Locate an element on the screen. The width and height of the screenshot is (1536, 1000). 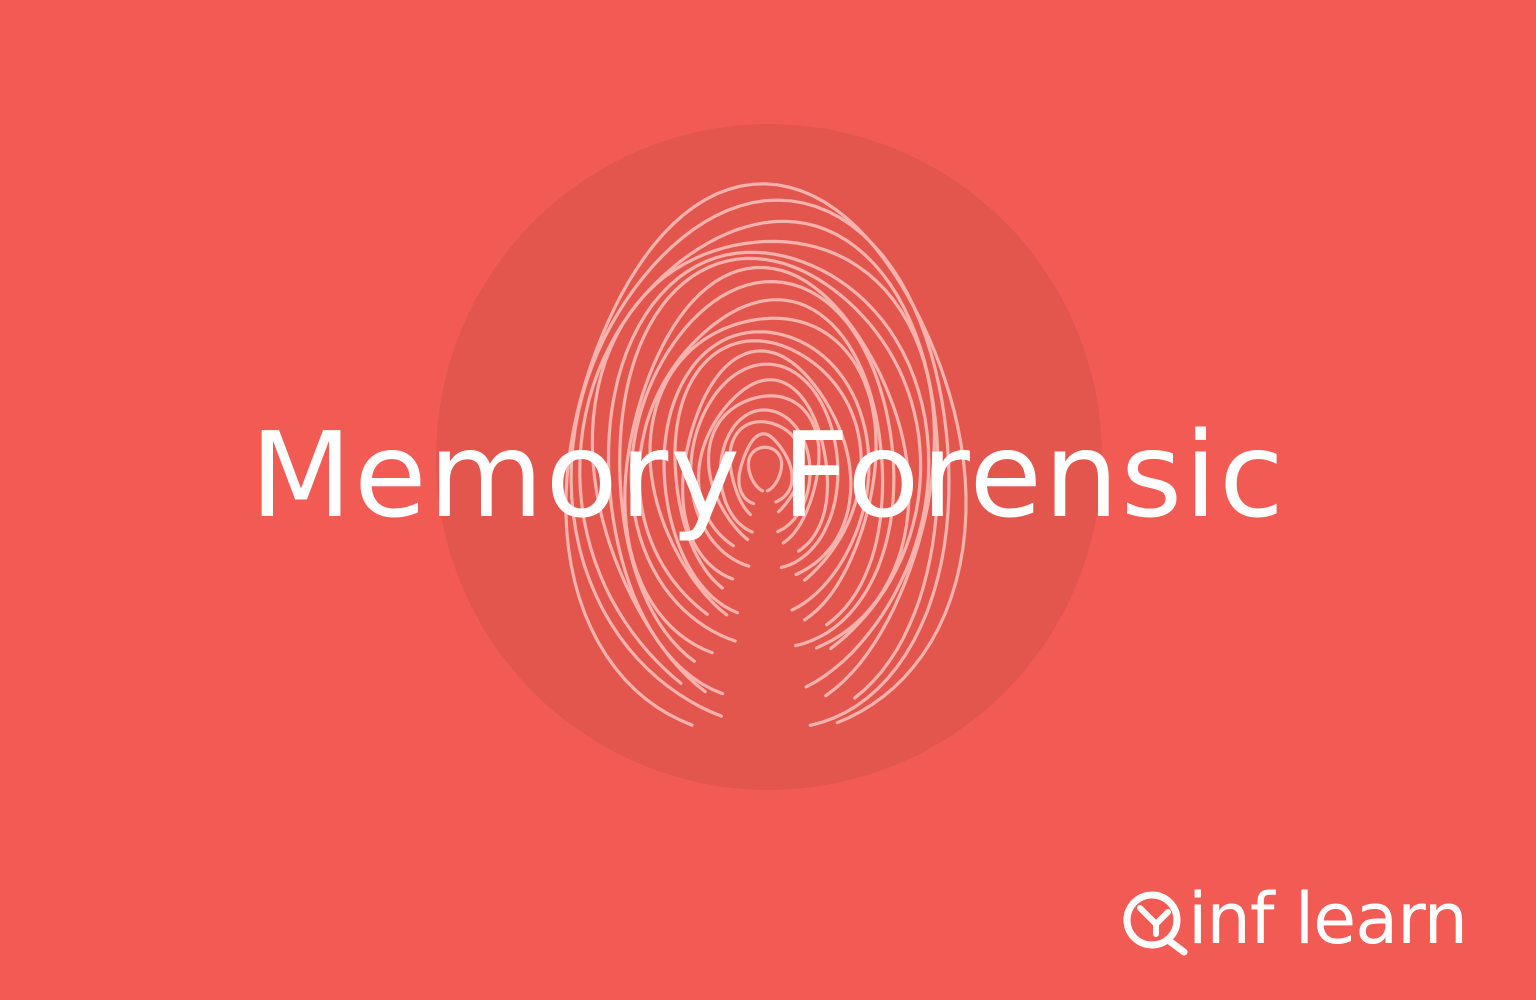
logo-text: inf learn is located at coordinates (1328, 919).